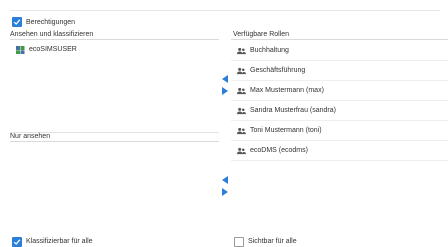 This screenshot has width=448, height=247. Describe the element at coordinates (261, 34) in the screenshot. I see `available-roles-label: Verfügbare Rollen` at that location.